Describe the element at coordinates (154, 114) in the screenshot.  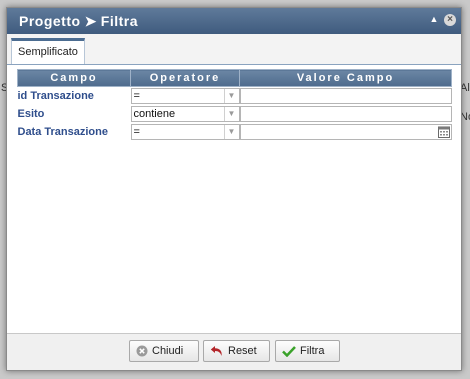
I see `operator-value: contiene` at that location.